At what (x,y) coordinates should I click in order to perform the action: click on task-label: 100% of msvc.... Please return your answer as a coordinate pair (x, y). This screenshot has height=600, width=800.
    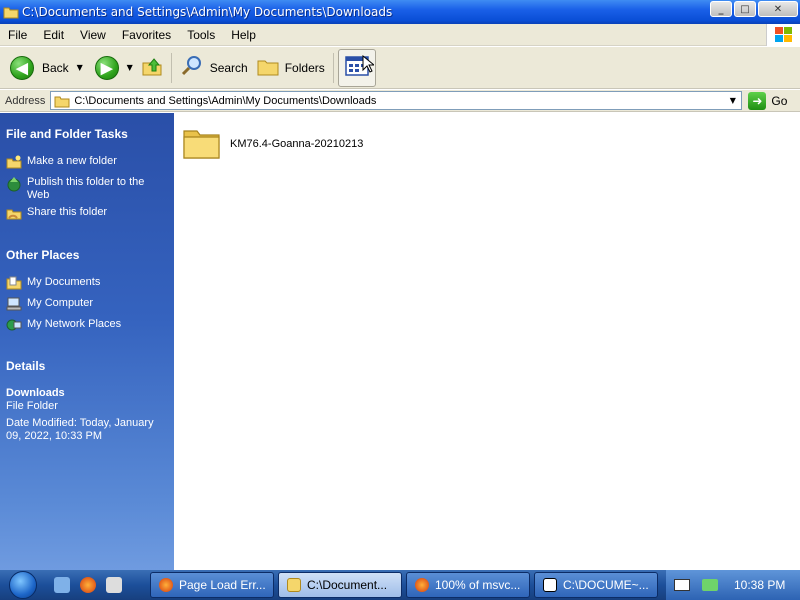
    Looking at the image, I should click on (478, 585).